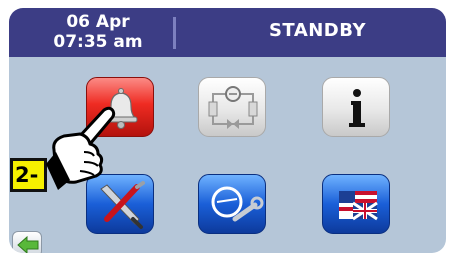 The width and height of the screenshot is (455, 258). I want to click on datetime-display: 06 Apr 07:35 am, so click(98, 32).